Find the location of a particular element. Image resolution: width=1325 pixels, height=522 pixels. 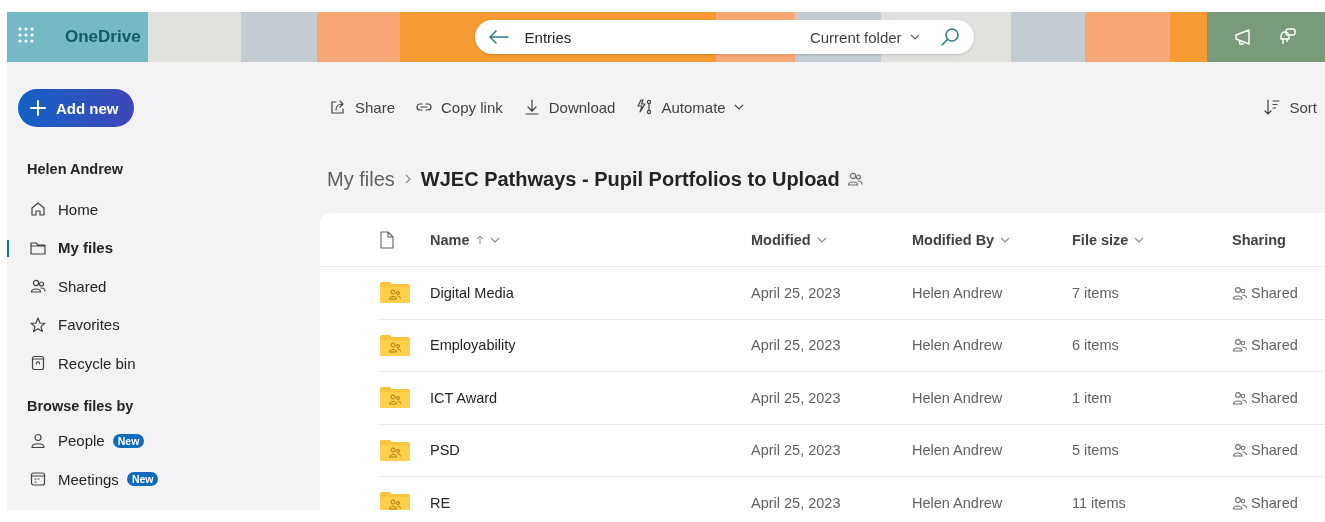

toolbar-button: Automate is located at coordinates (689, 107).